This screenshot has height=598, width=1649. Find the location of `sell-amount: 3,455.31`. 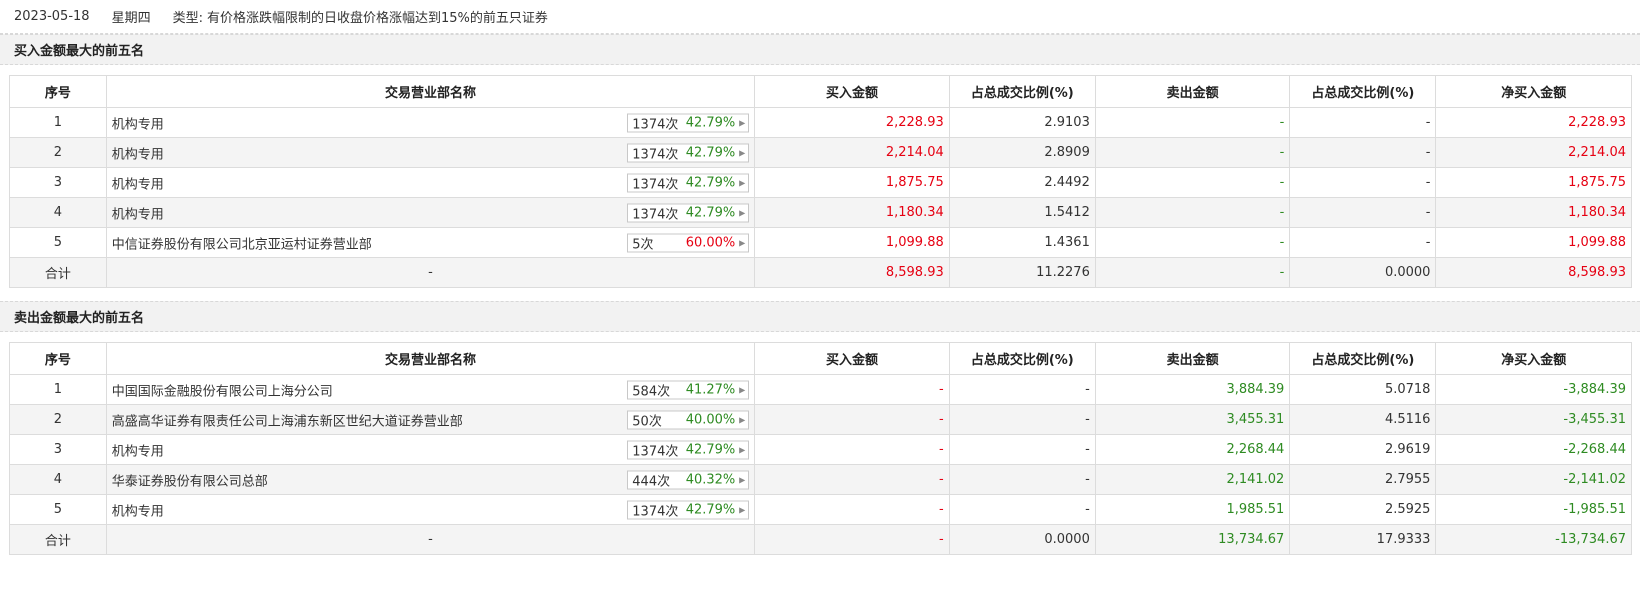

sell-amount: 3,455.31 is located at coordinates (1192, 419).